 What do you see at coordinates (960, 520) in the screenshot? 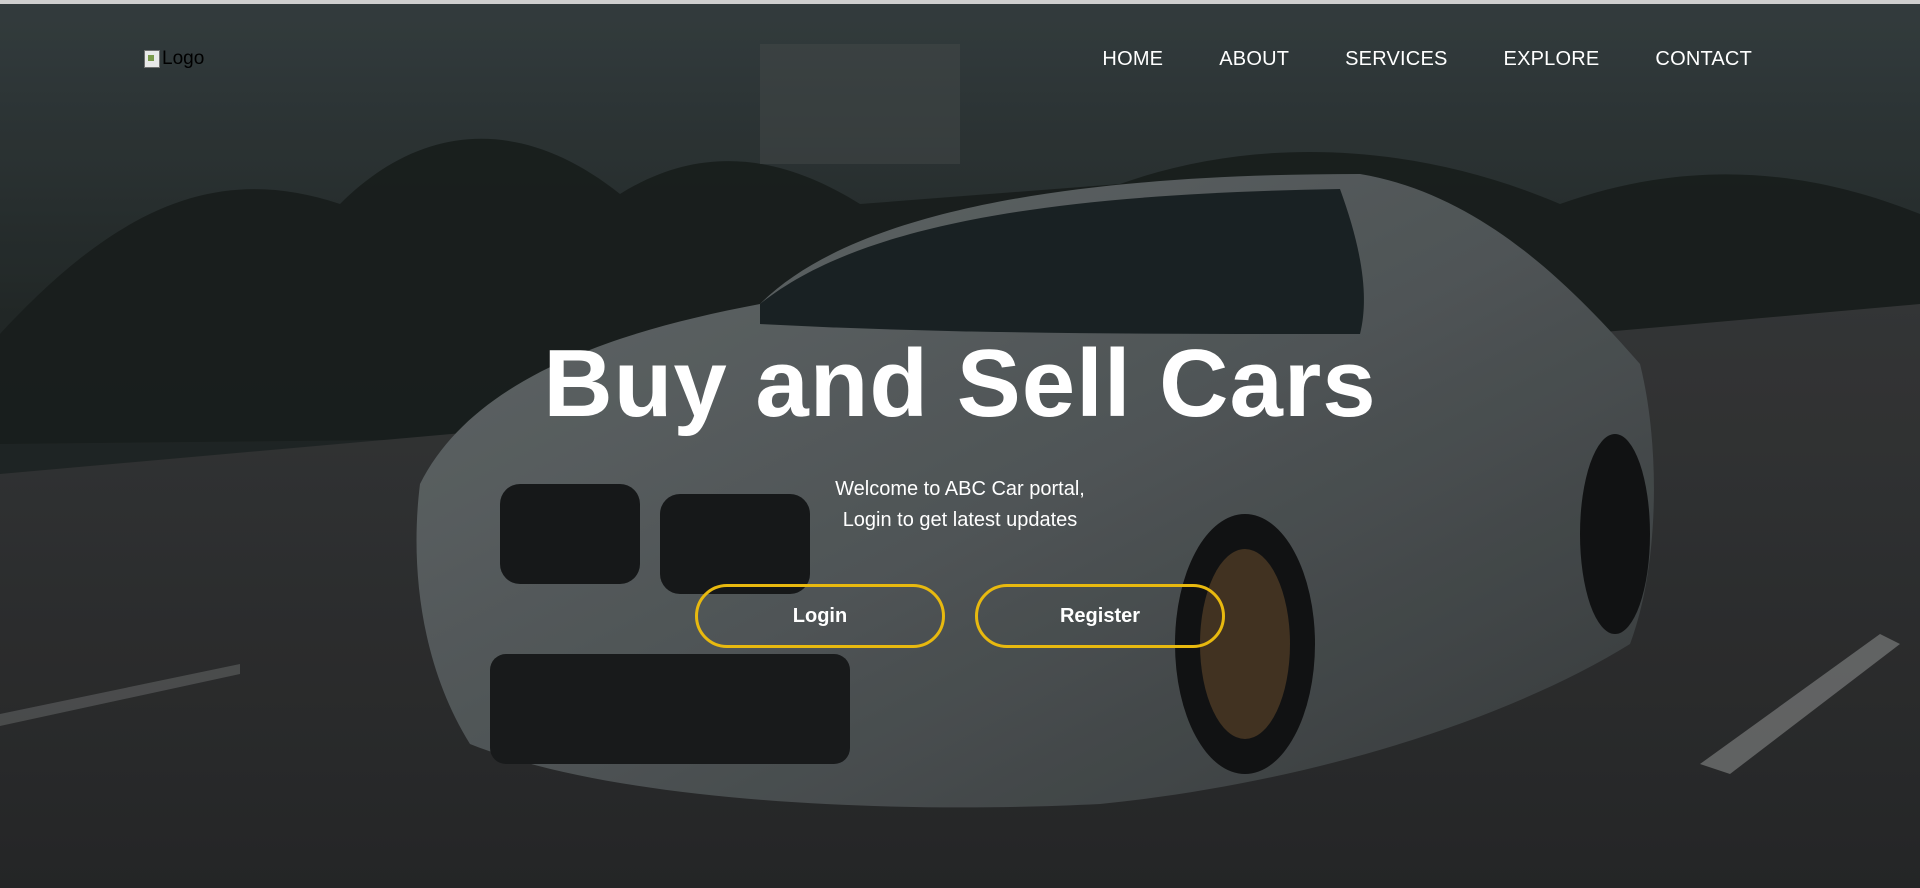
I see `hero-subtitle-line-2: Login to get latest updates` at bounding box center [960, 520].